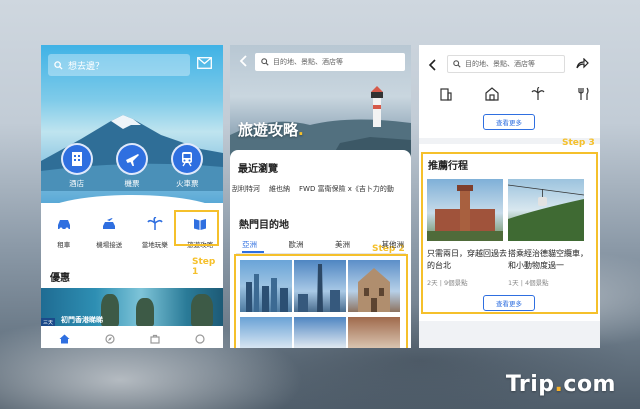 Image resolution: width=640 pixels, height=409 pixels. I want to click on sub-category-label: 當地玩樂, so click(154, 245).